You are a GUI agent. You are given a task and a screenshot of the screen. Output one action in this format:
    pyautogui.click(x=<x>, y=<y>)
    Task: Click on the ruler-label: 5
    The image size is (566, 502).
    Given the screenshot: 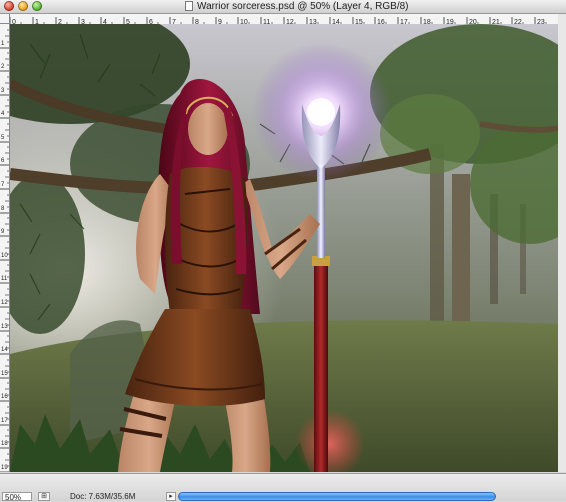 What is the action you would take?
    pyautogui.click(x=3, y=138)
    